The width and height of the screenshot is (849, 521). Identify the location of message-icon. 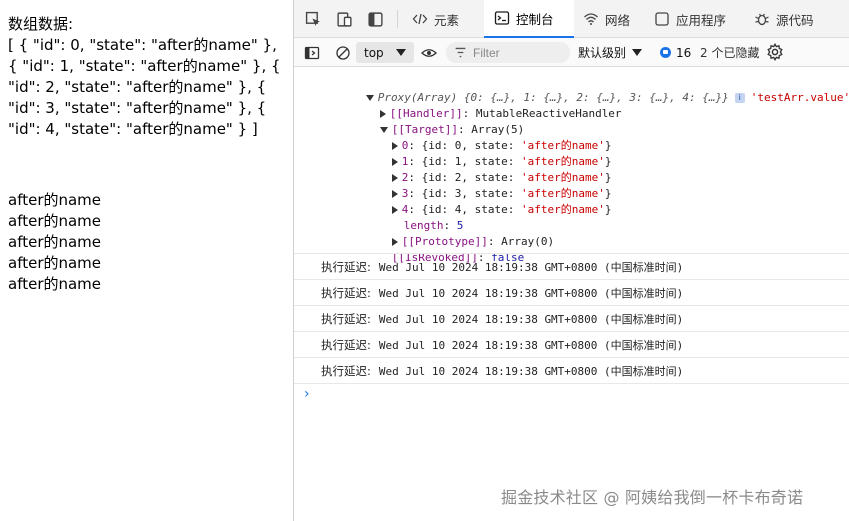
(665, 52).